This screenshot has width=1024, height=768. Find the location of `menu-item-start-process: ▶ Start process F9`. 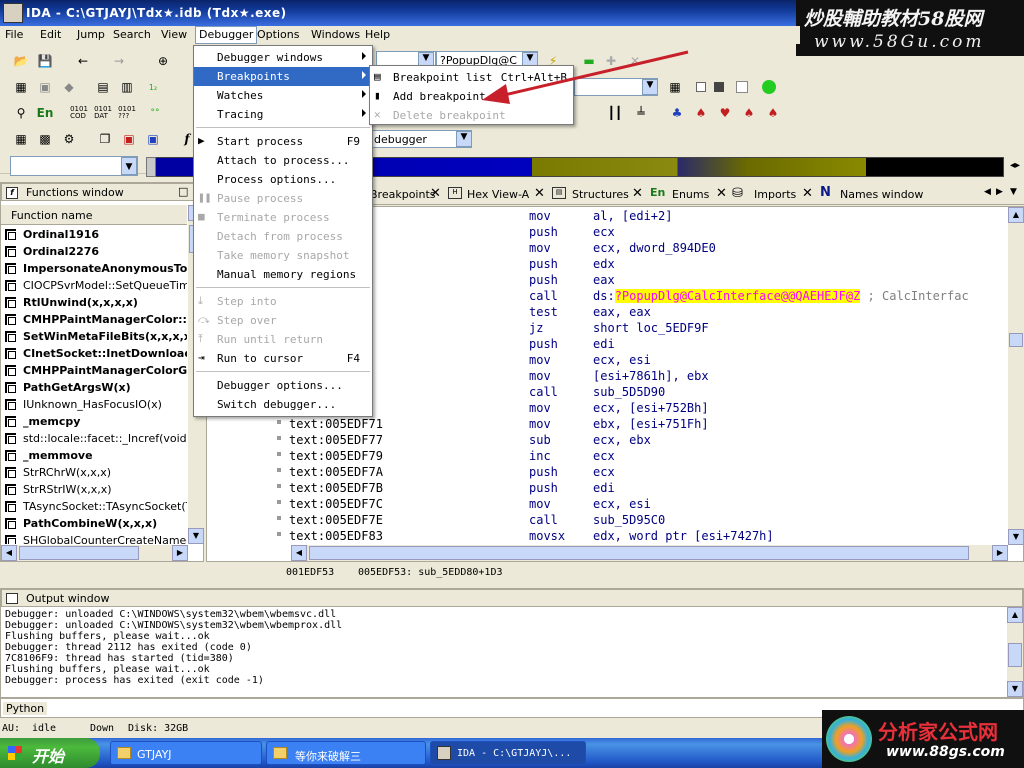

menu-item-start-process: ▶ Start process F9 is located at coordinates (283, 141).